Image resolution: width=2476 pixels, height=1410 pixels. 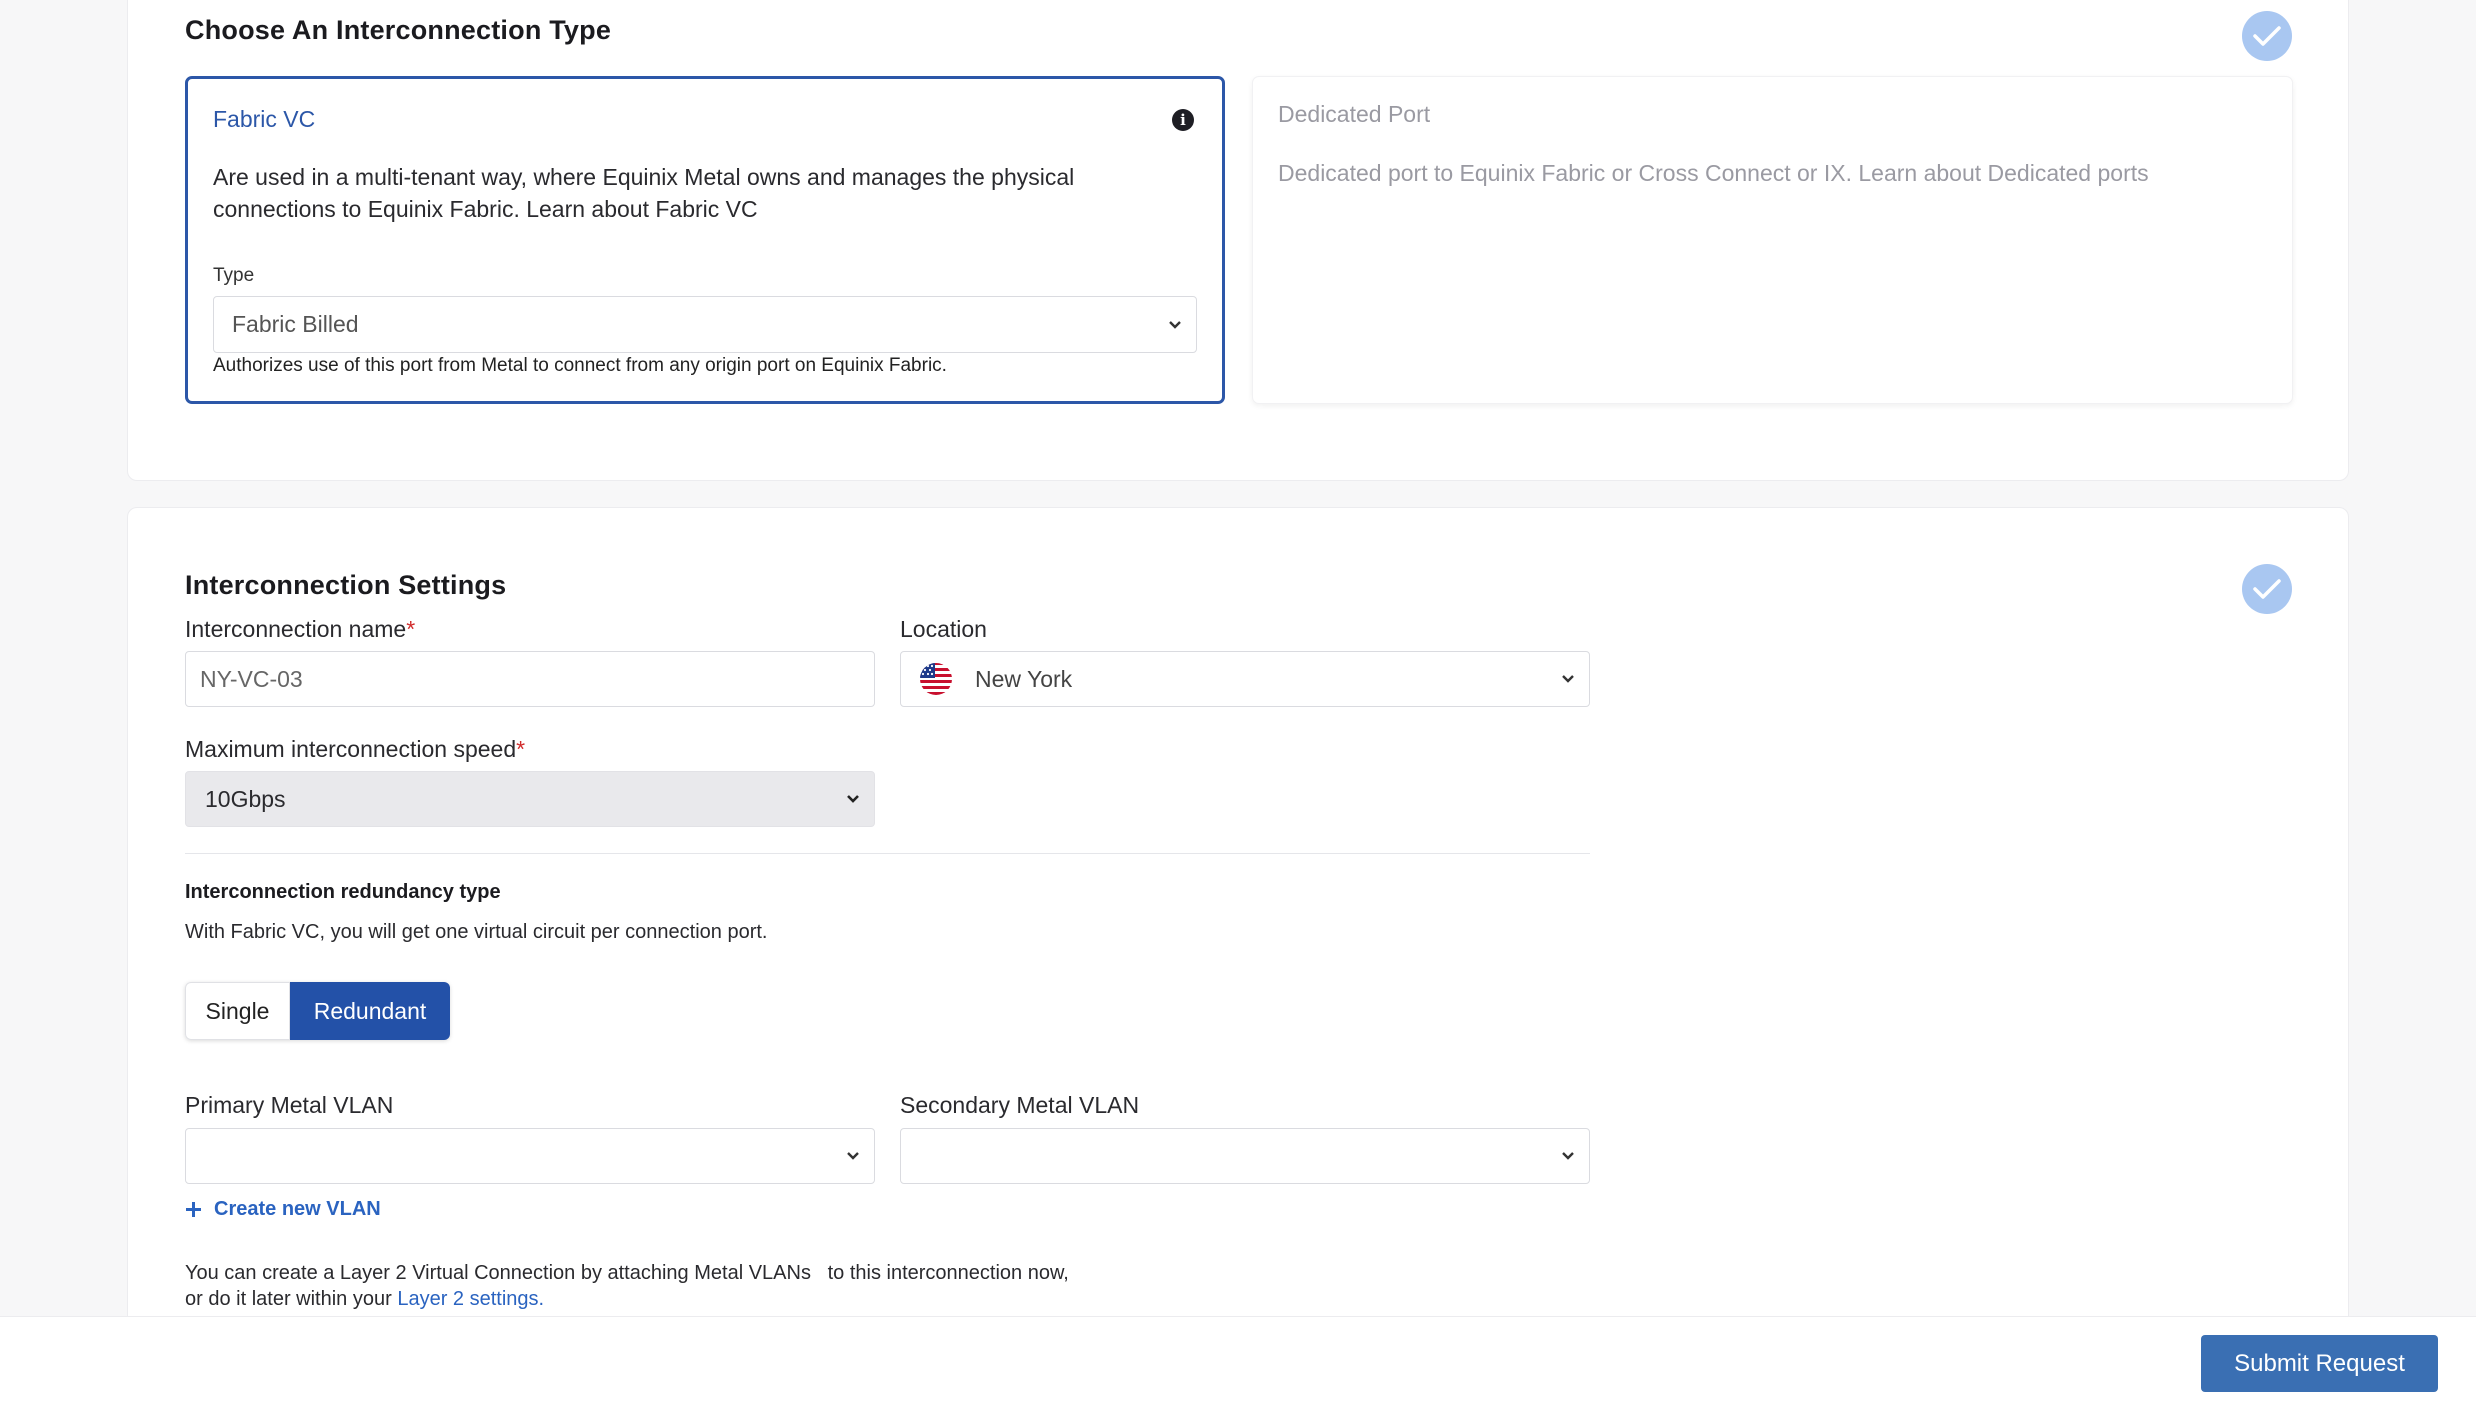 What do you see at coordinates (936, 679) in the screenshot?
I see `us-flag-icon` at bounding box center [936, 679].